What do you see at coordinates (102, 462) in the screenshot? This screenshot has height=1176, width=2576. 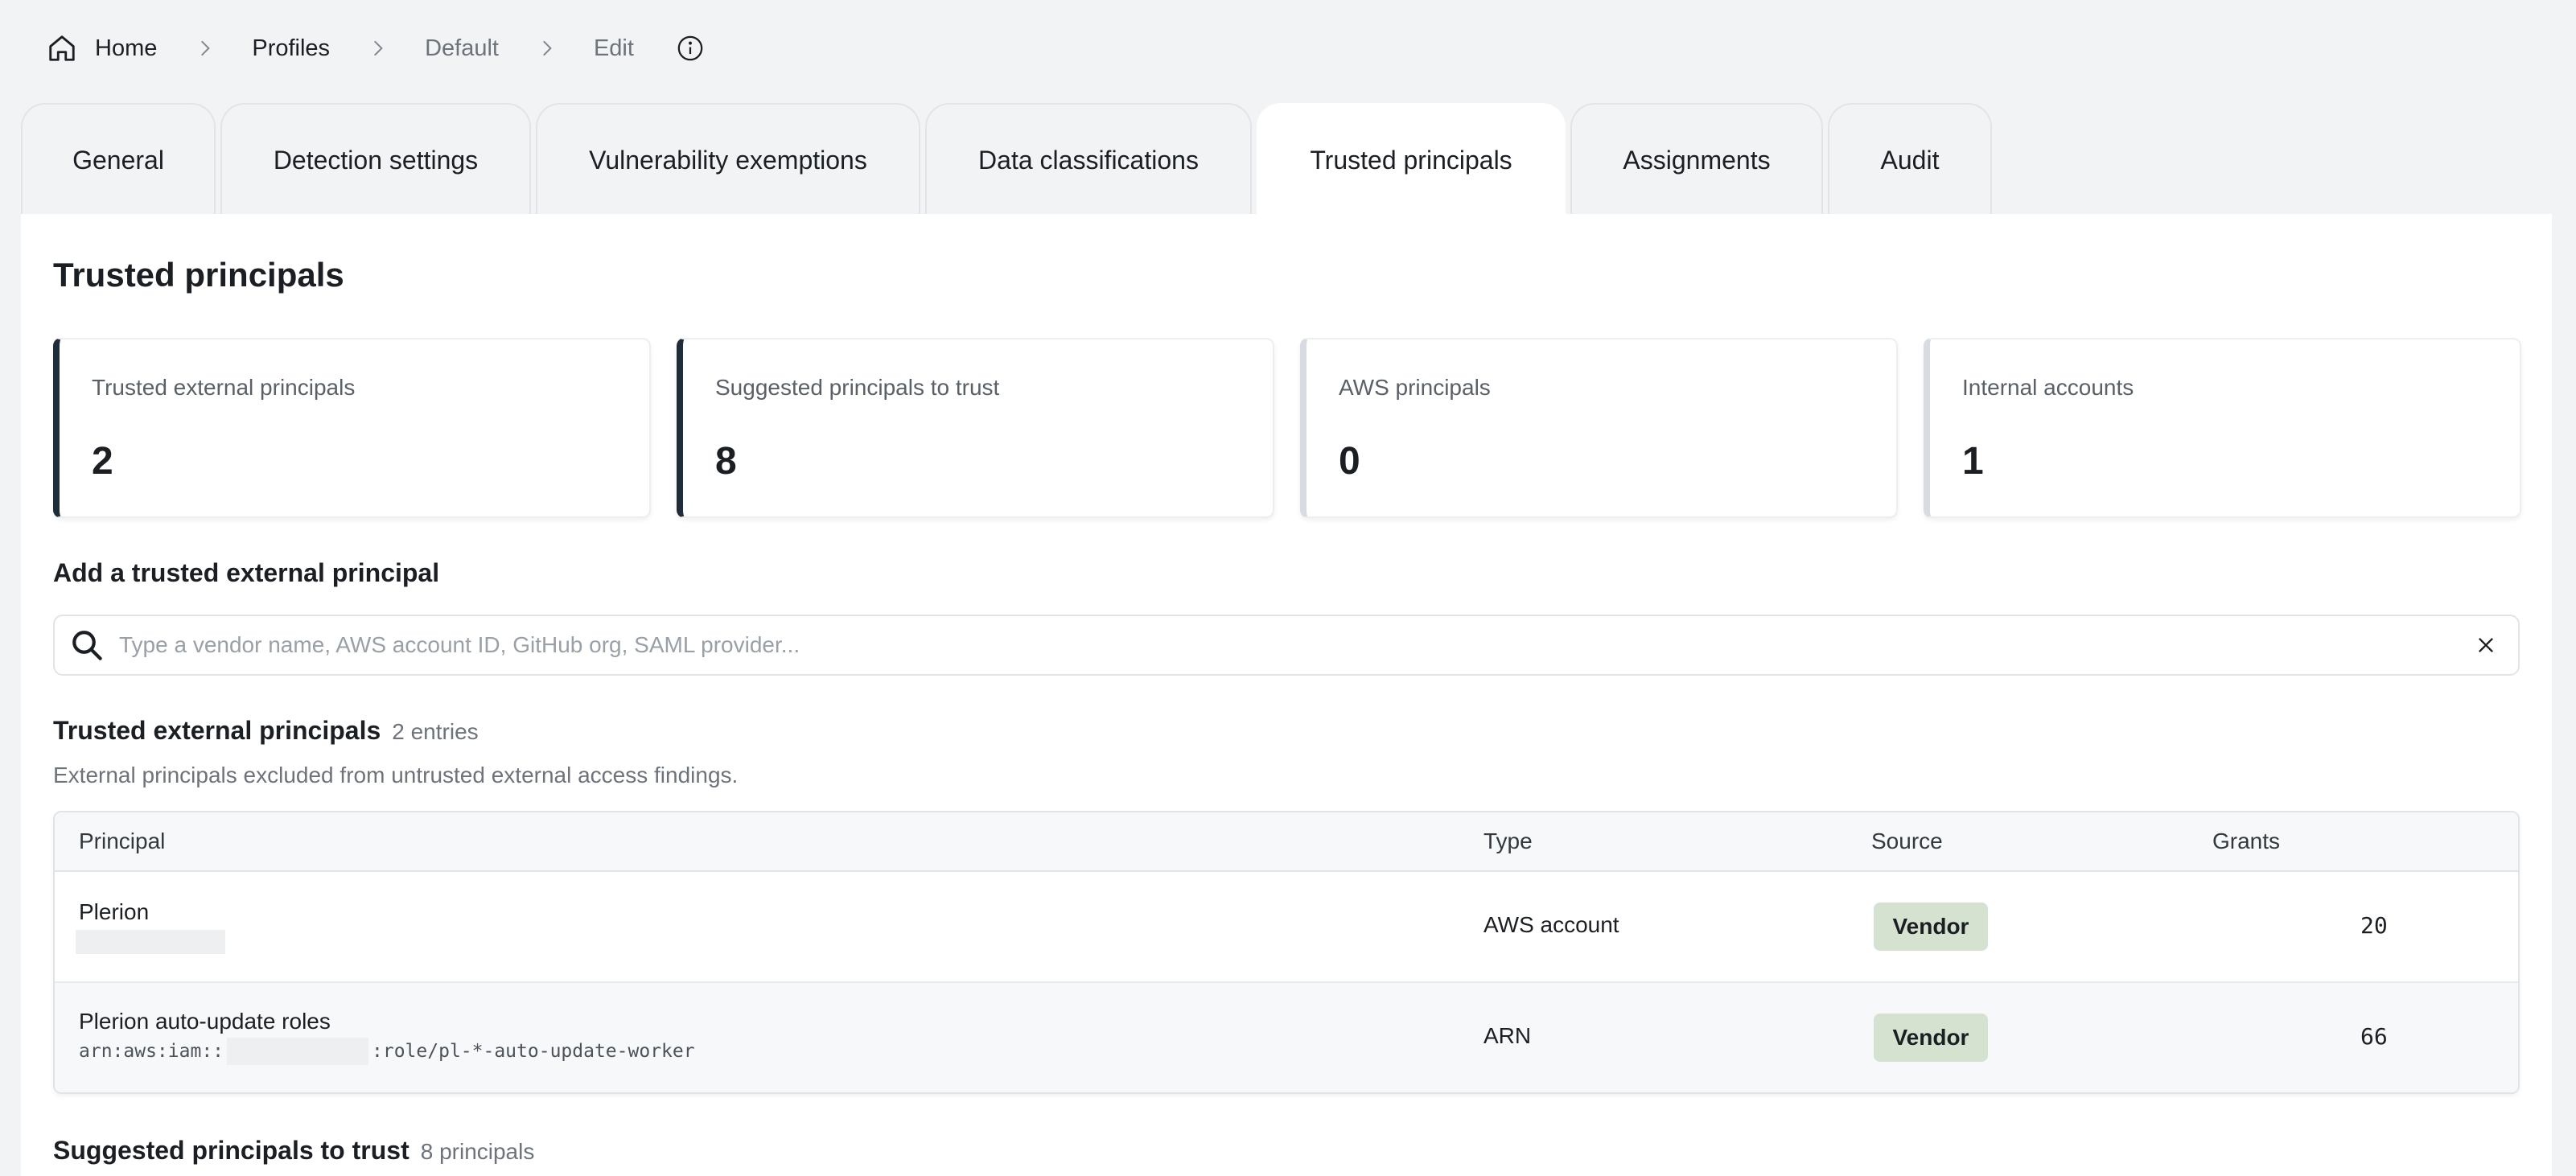 I see `stat-value: 2` at bounding box center [102, 462].